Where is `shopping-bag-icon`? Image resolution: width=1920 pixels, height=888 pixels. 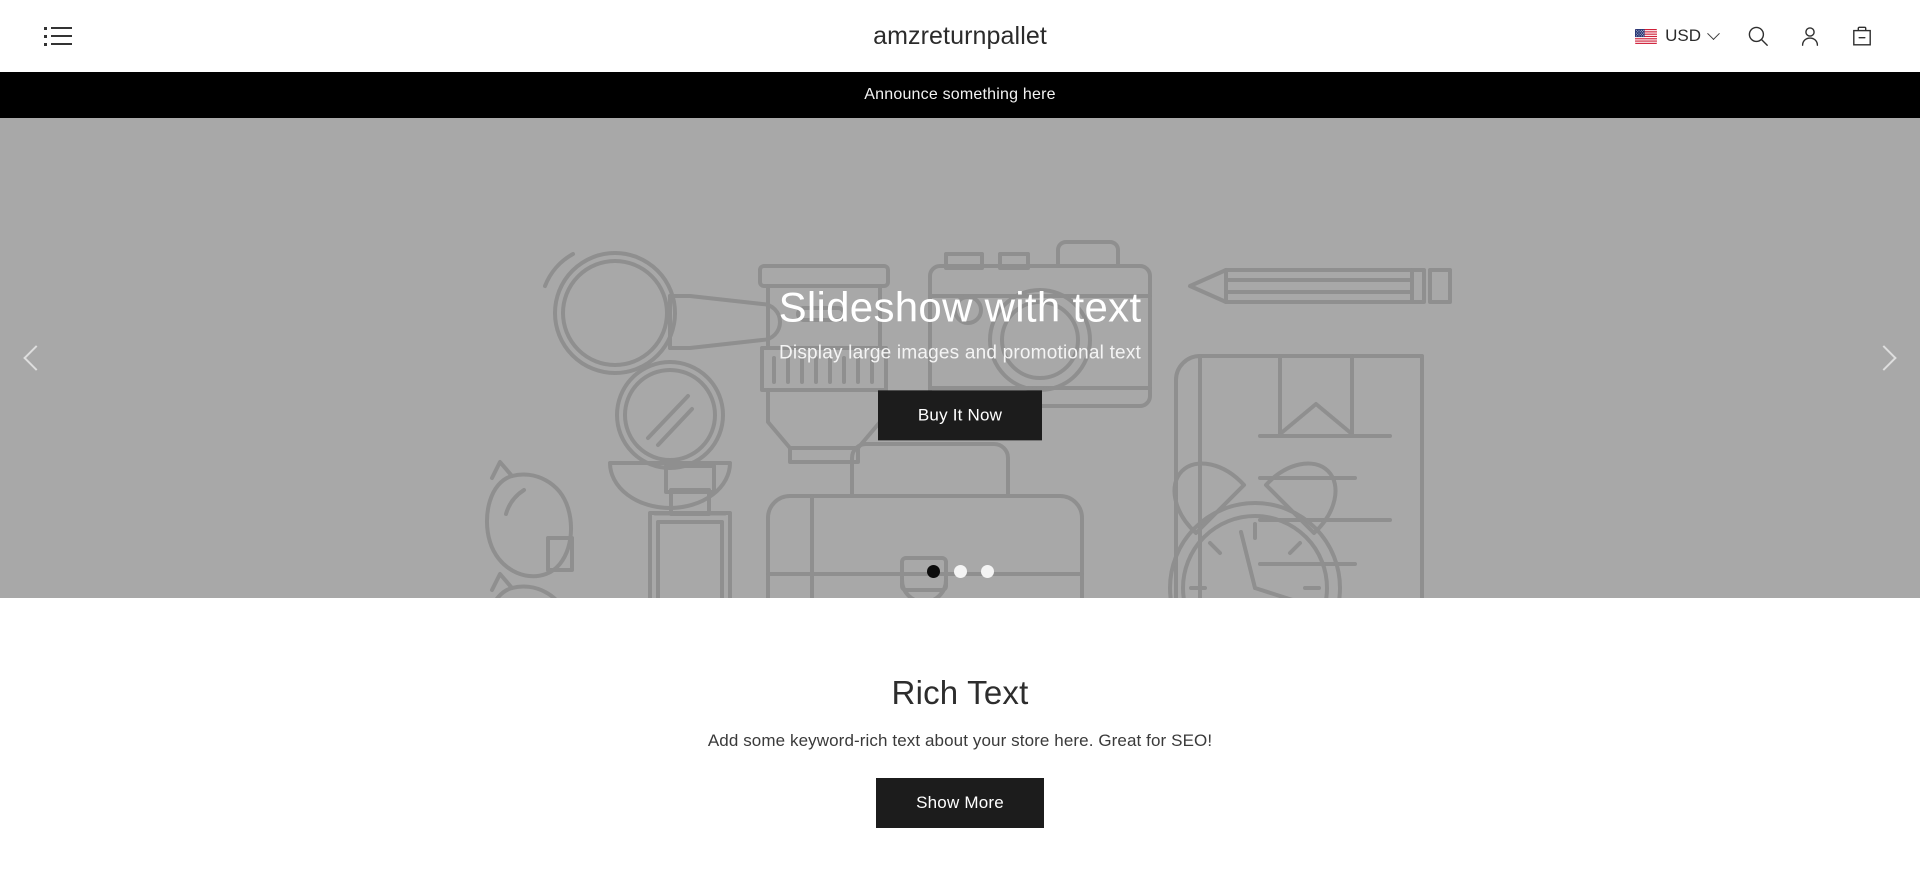
shopping-bag-icon is located at coordinates (1862, 36).